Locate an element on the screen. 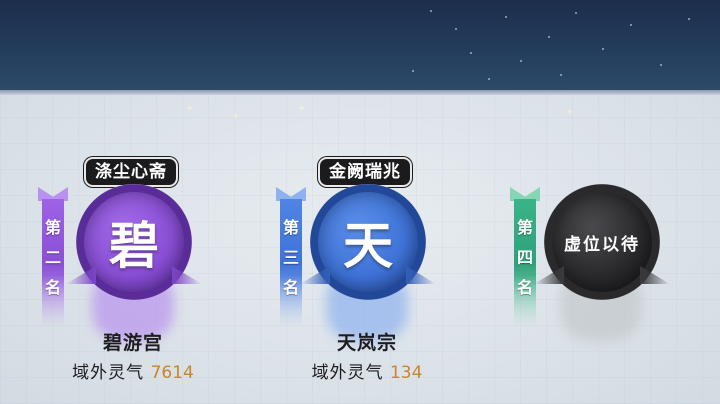 The image size is (720, 404). rank-label: 第三名 is located at coordinates (290, 257).